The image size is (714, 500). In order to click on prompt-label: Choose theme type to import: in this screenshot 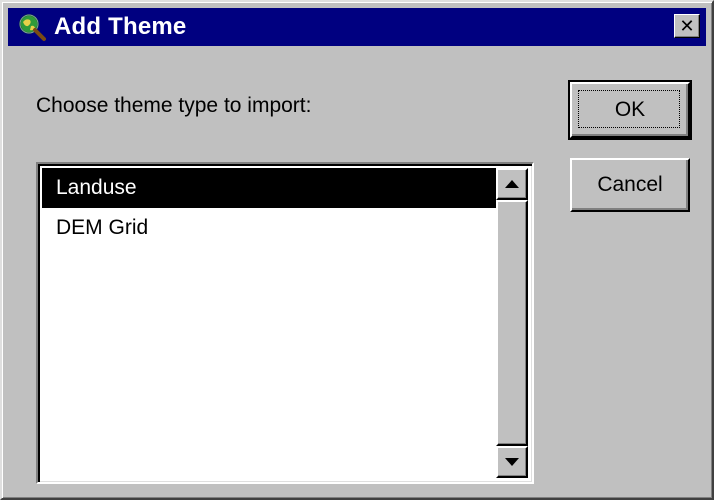, I will do `click(174, 105)`.